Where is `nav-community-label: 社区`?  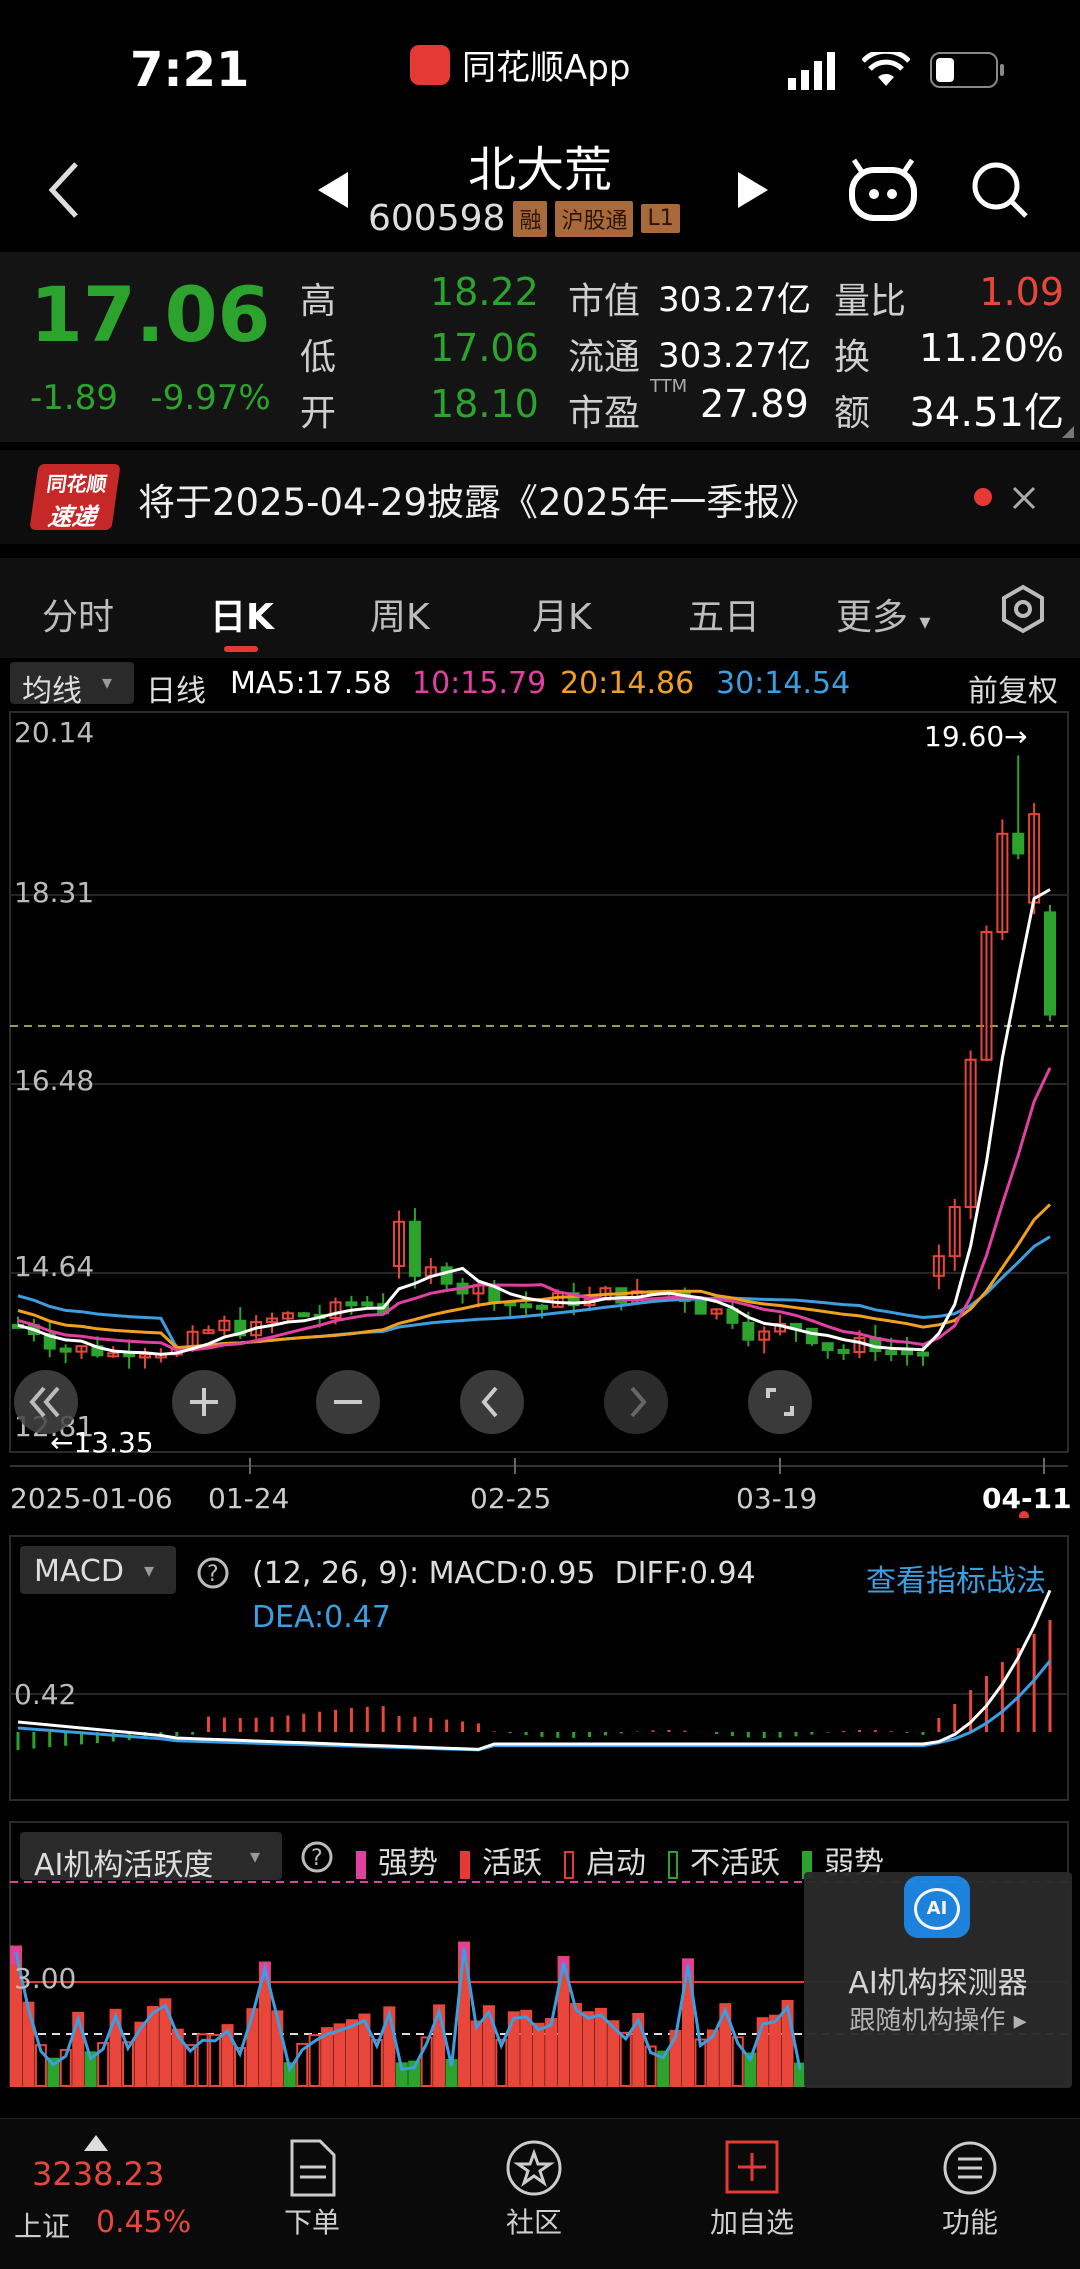
nav-community-label: 社区 is located at coordinates (533, 2222).